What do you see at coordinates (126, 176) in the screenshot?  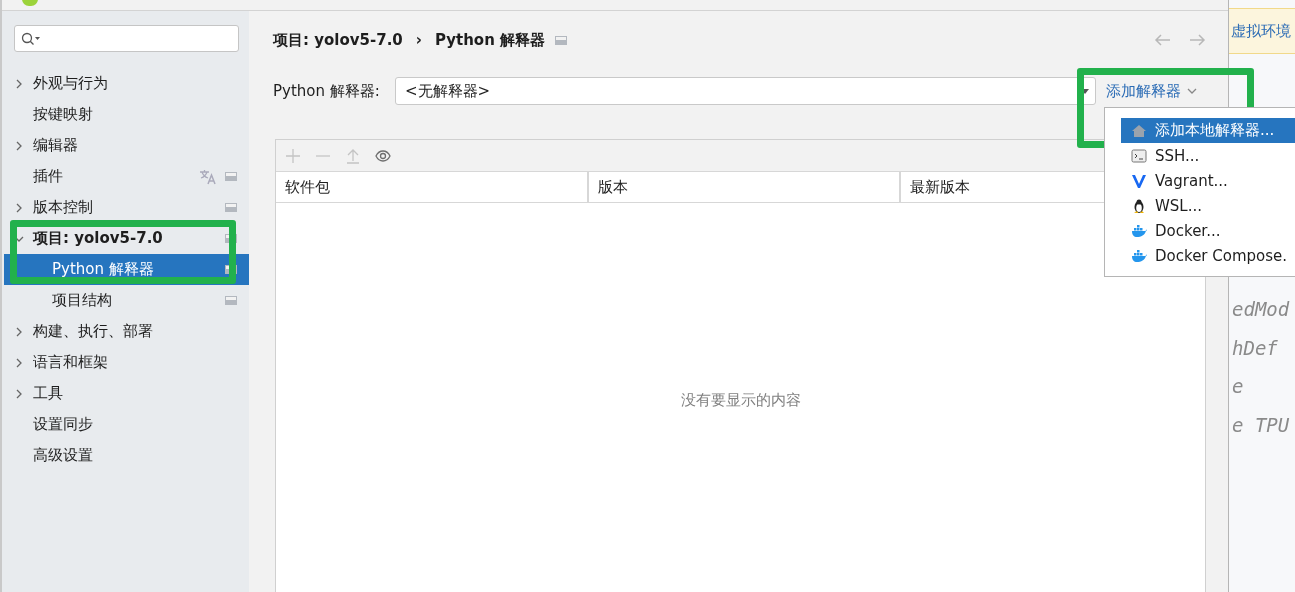 I see `settings-tree-item: 插件` at bounding box center [126, 176].